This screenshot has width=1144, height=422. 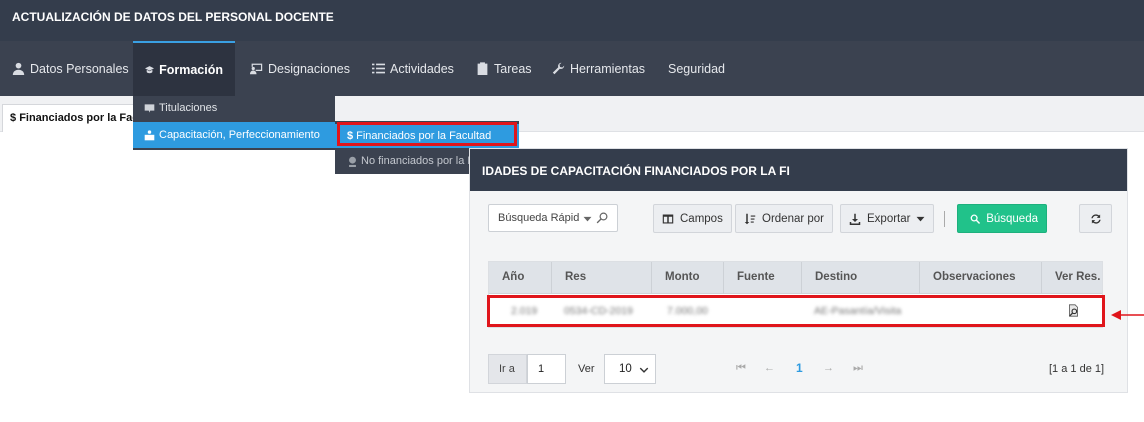 What do you see at coordinates (309, 68) in the screenshot?
I see `nav-label: Designaciones` at bounding box center [309, 68].